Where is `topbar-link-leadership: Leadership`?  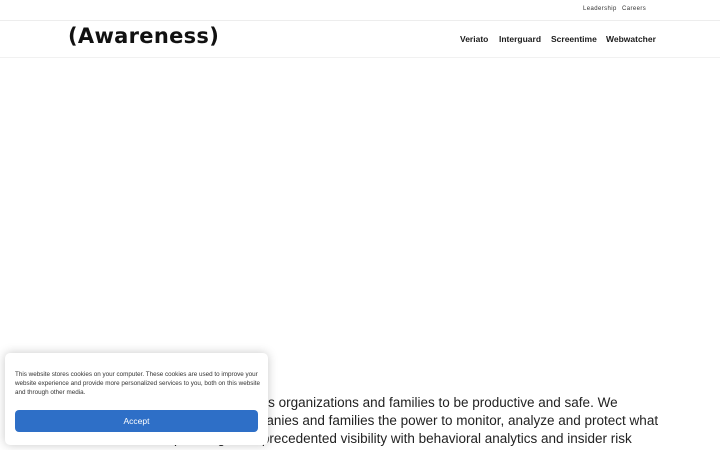
topbar-link-leadership: Leadership is located at coordinates (600, 9).